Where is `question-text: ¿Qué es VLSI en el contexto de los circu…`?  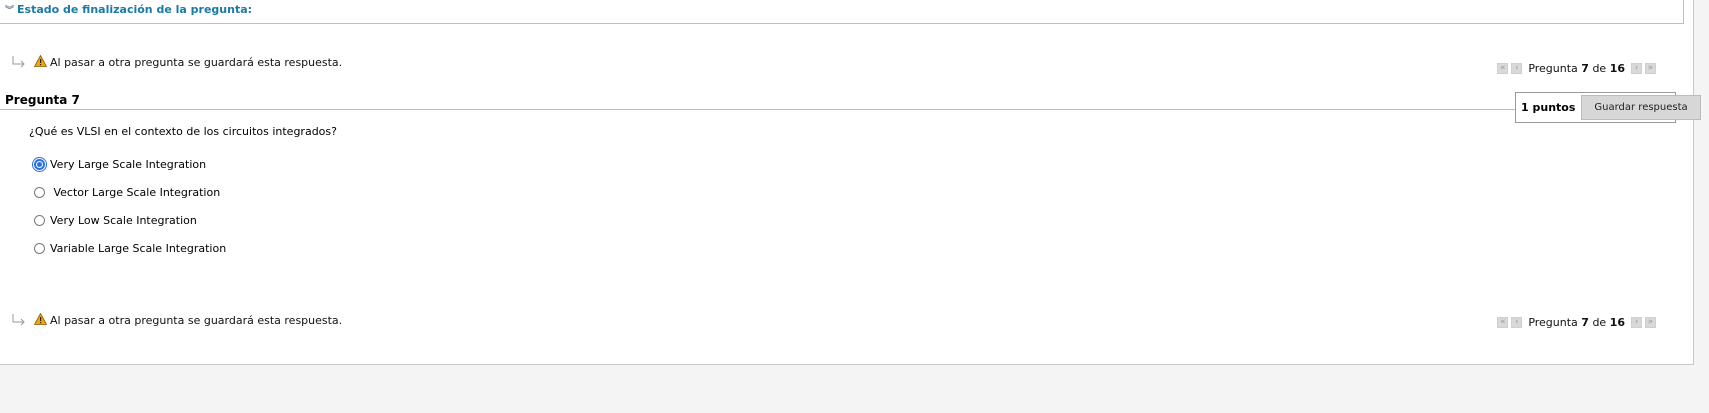
question-text: ¿Qué es VLSI en el contexto de los circu… is located at coordinates (183, 131).